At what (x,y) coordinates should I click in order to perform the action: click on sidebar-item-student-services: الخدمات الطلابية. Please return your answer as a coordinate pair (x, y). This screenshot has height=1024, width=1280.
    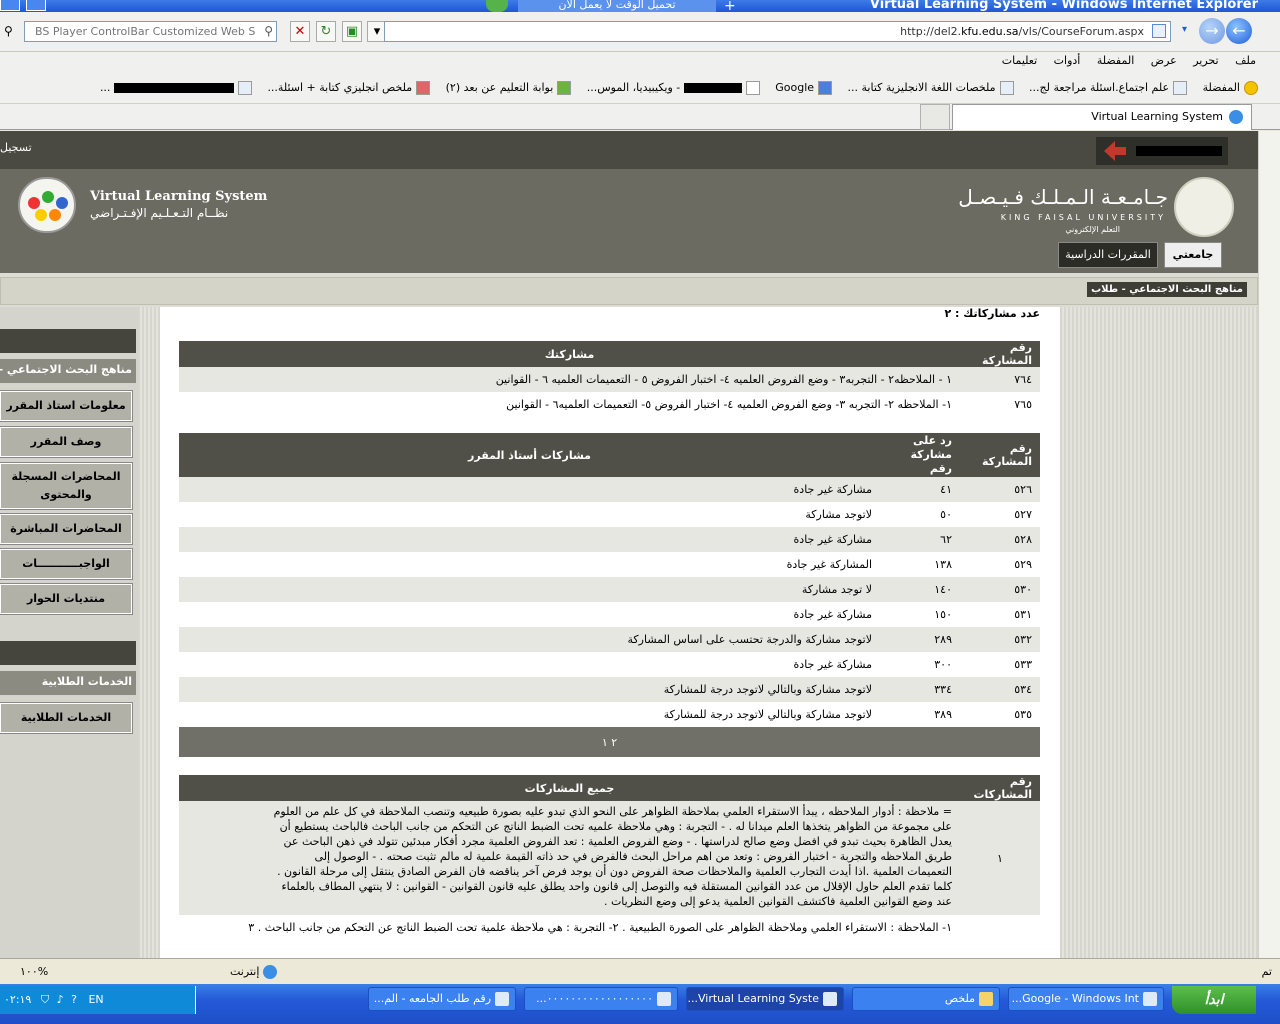
    Looking at the image, I should click on (66, 718).